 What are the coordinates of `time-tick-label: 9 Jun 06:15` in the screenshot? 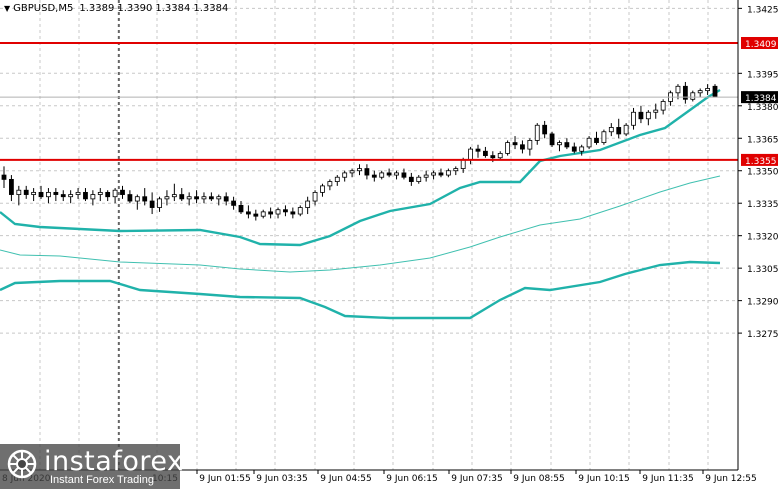 It's located at (411, 479).